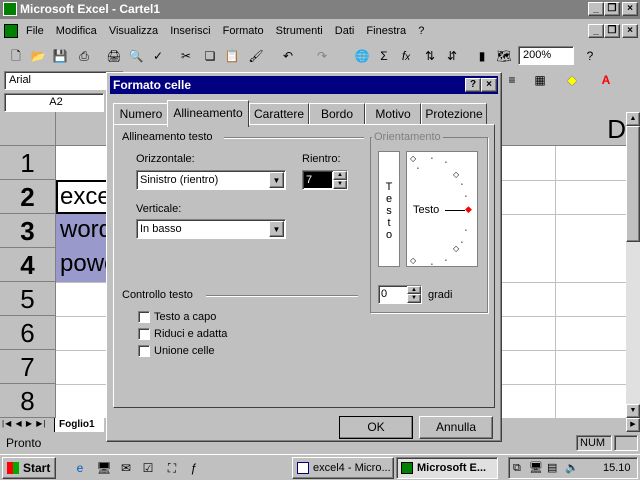 The image size is (640, 480). Describe the element at coordinates (536, 468) in the screenshot. I see `monitor-icon: 🖥` at that location.